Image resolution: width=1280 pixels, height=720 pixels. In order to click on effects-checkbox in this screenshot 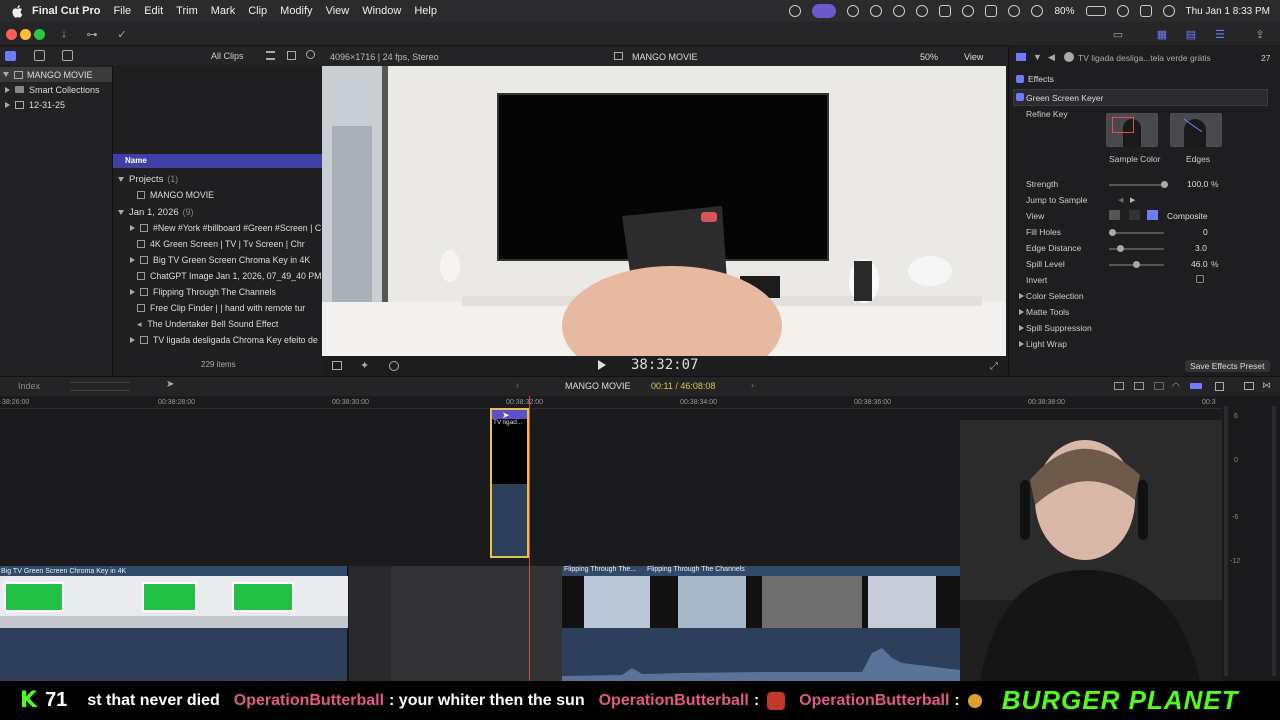, I will do `click(1020, 79)`.